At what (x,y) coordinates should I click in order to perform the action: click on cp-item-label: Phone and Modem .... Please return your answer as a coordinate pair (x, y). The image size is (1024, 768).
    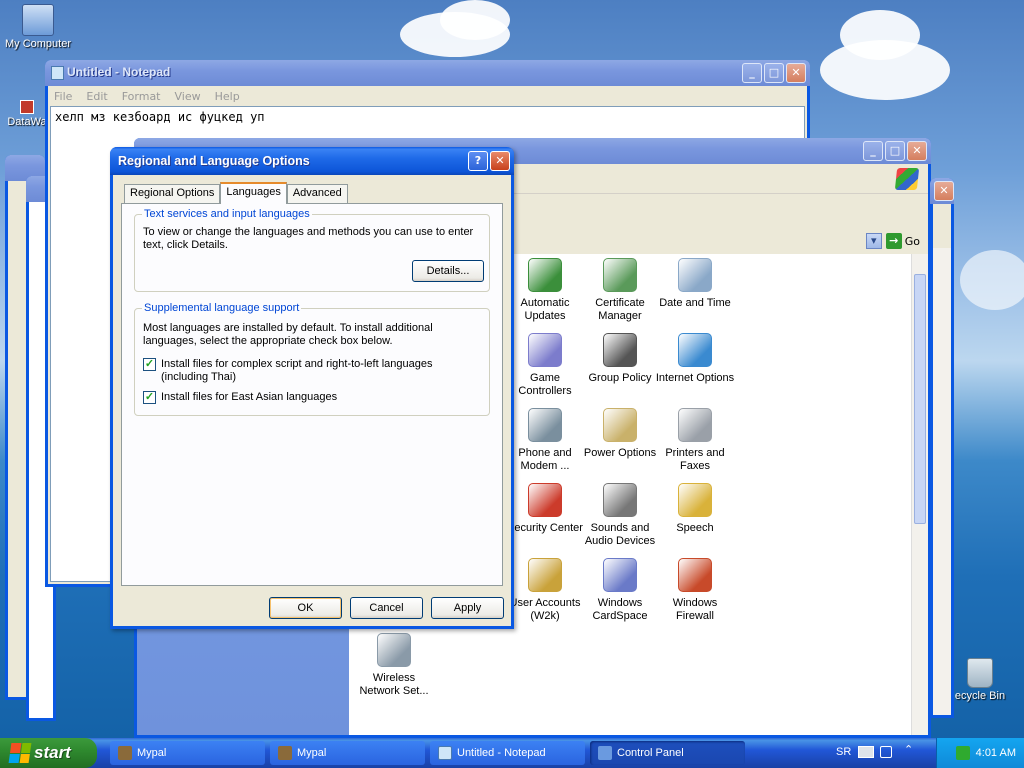
    Looking at the image, I should click on (545, 459).